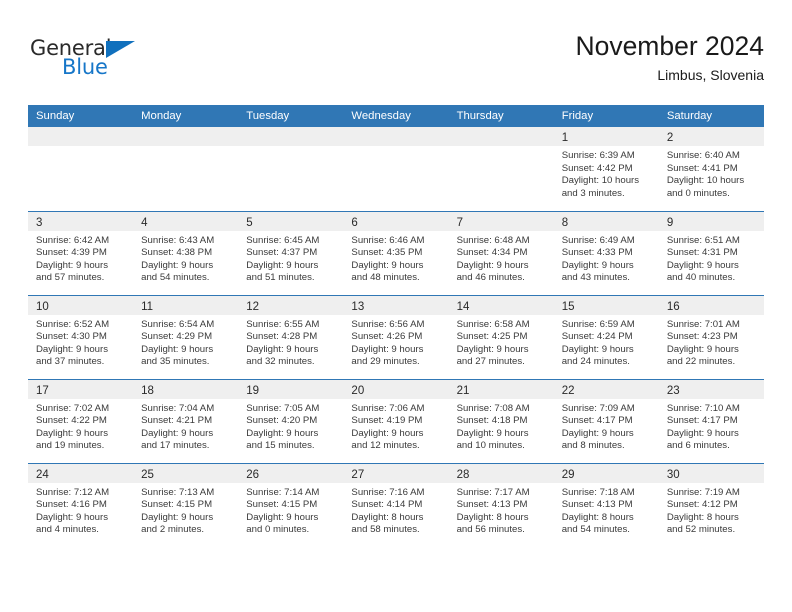 The image size is (792, 612). Describe the element at coordinates (147, 390) in the screenshot. I see `day-number: 18` at that location.